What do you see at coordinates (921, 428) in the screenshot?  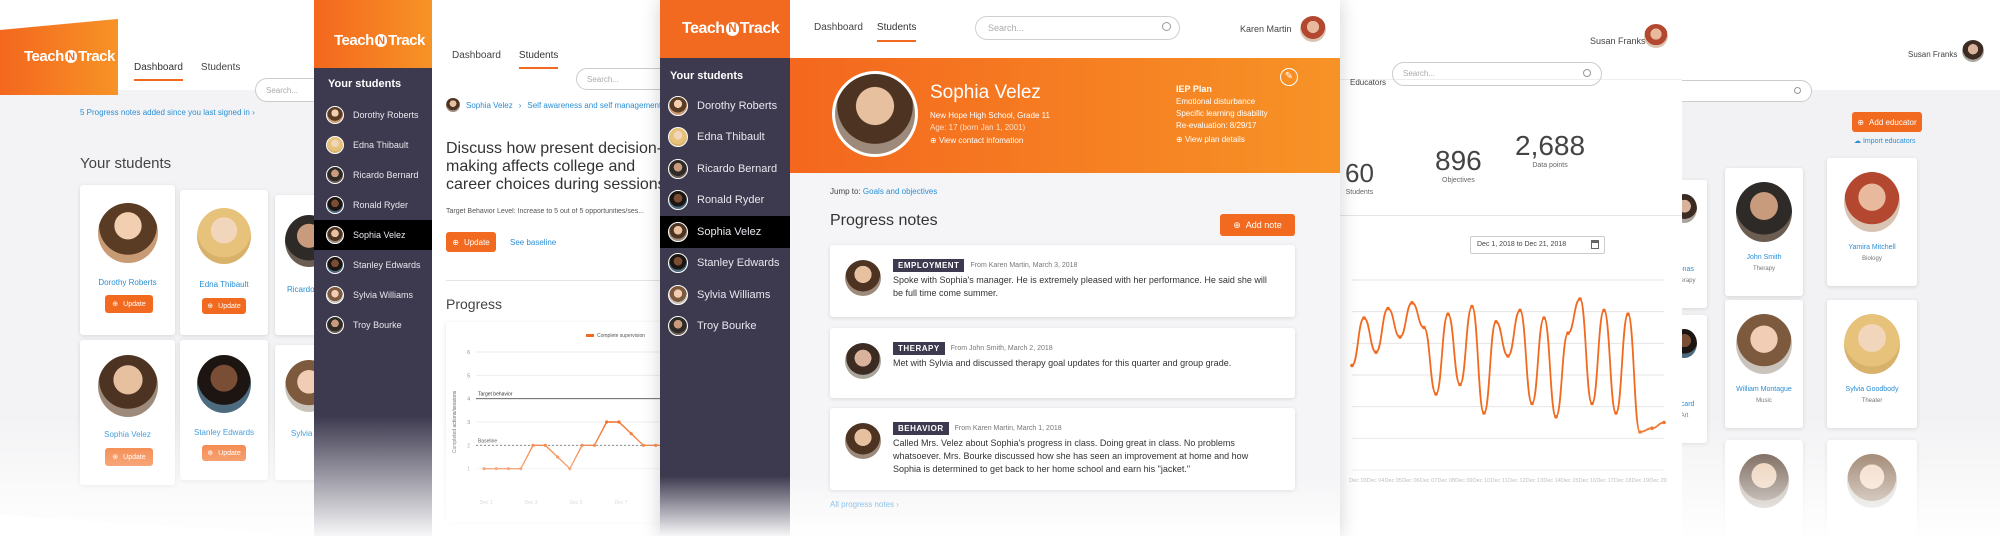 I see `note-tag: BEHAVIOR` at bounding box center [921, 428].